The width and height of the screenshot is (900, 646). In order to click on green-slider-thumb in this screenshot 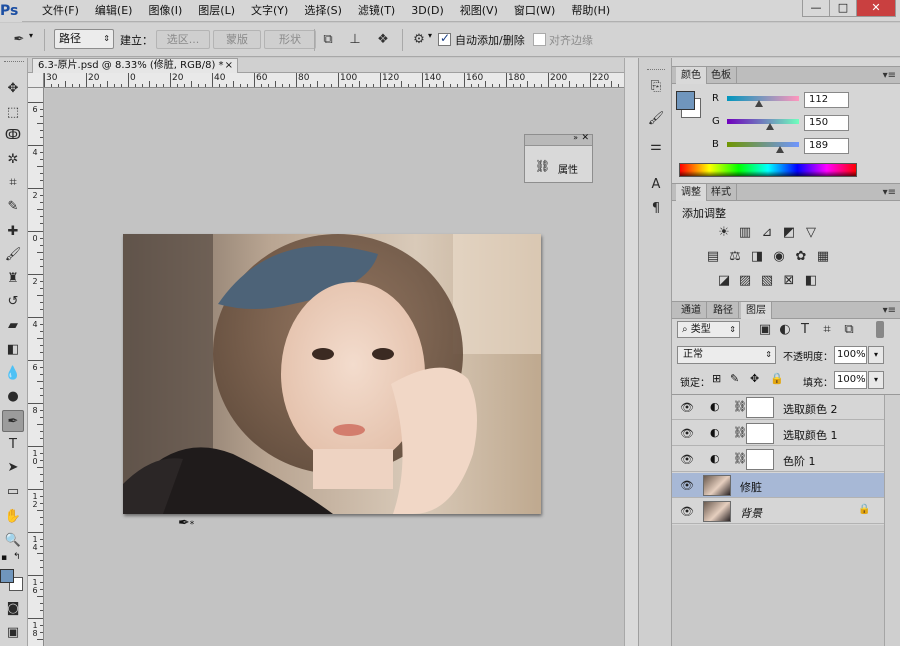, I will do `click(770, 126)`.